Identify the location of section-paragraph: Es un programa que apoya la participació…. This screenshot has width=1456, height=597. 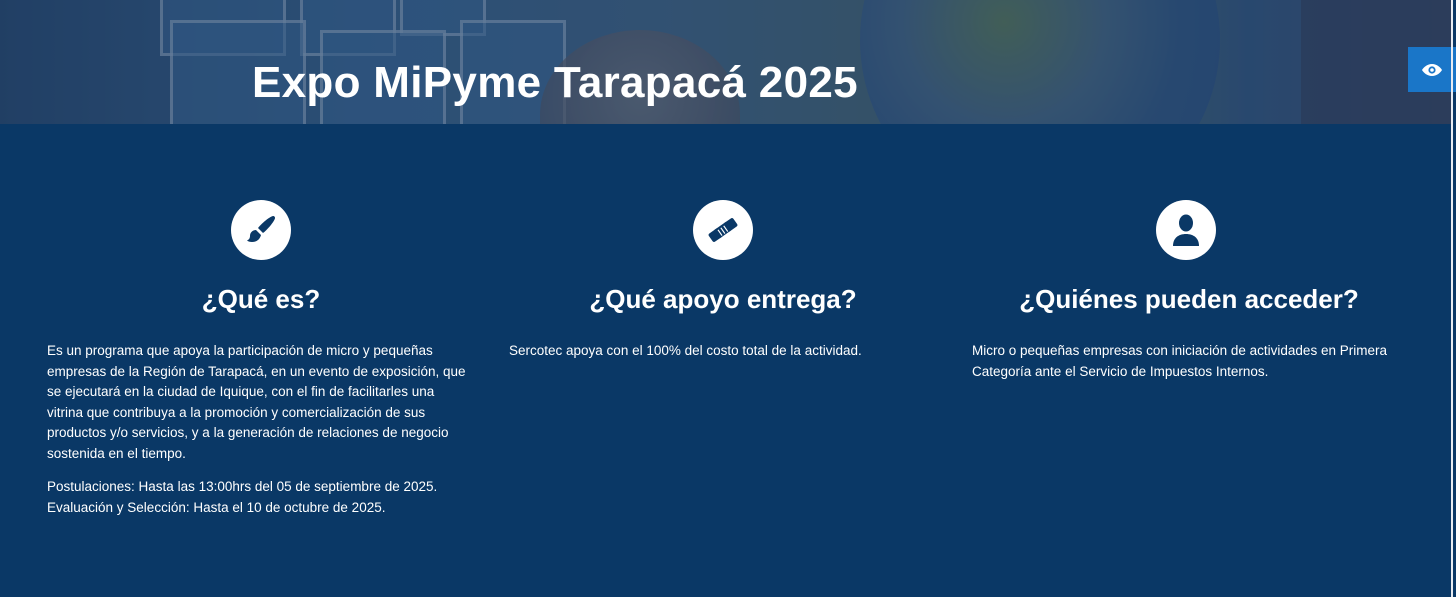
(256, 402).